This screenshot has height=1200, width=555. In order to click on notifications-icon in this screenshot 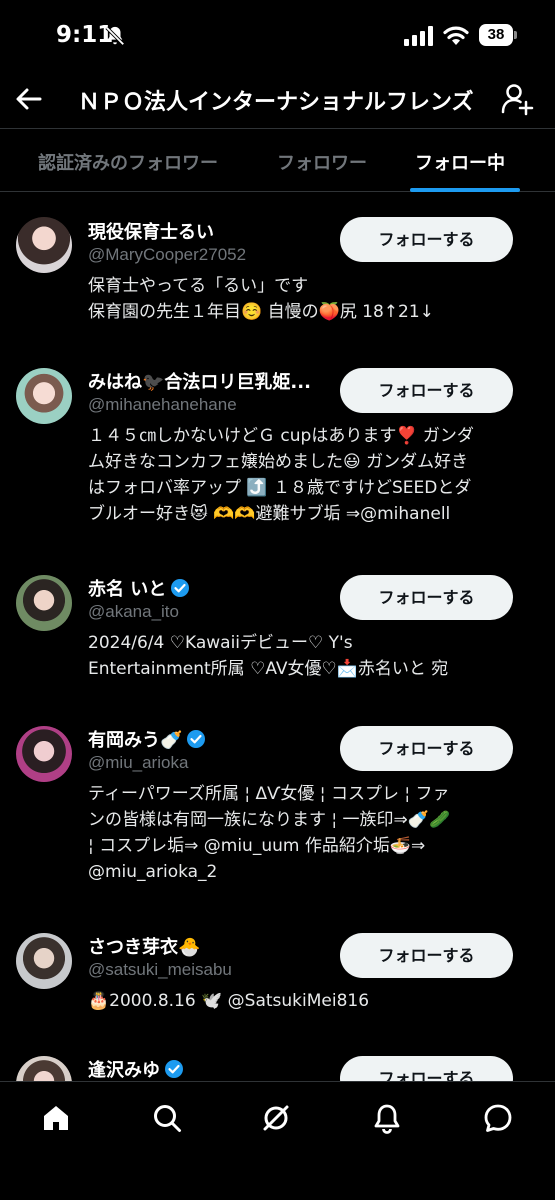, I will do `click(387, 1118)`.